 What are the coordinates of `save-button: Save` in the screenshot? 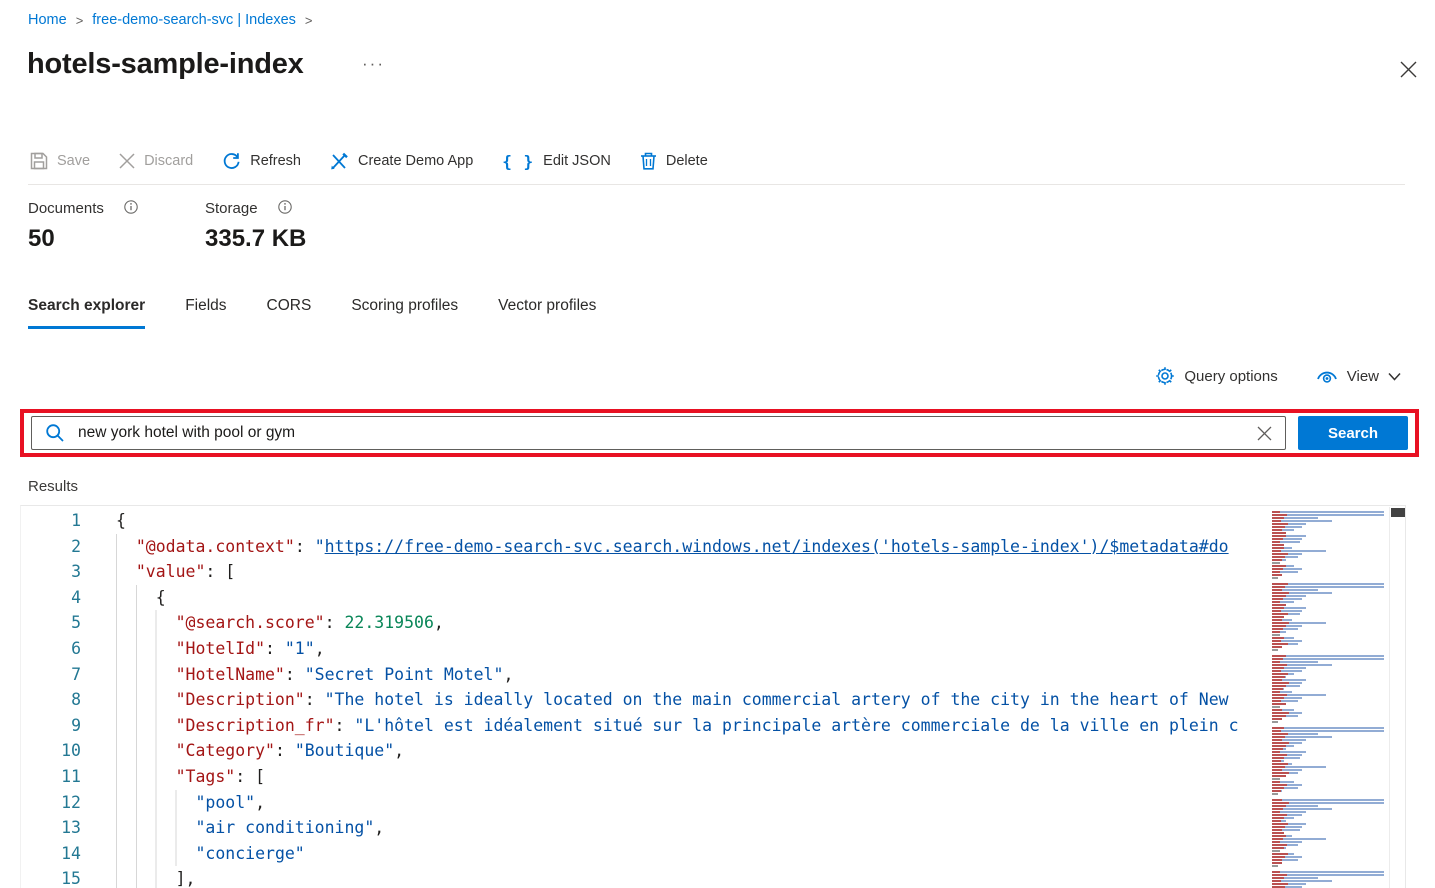 It's located at (60, 161).